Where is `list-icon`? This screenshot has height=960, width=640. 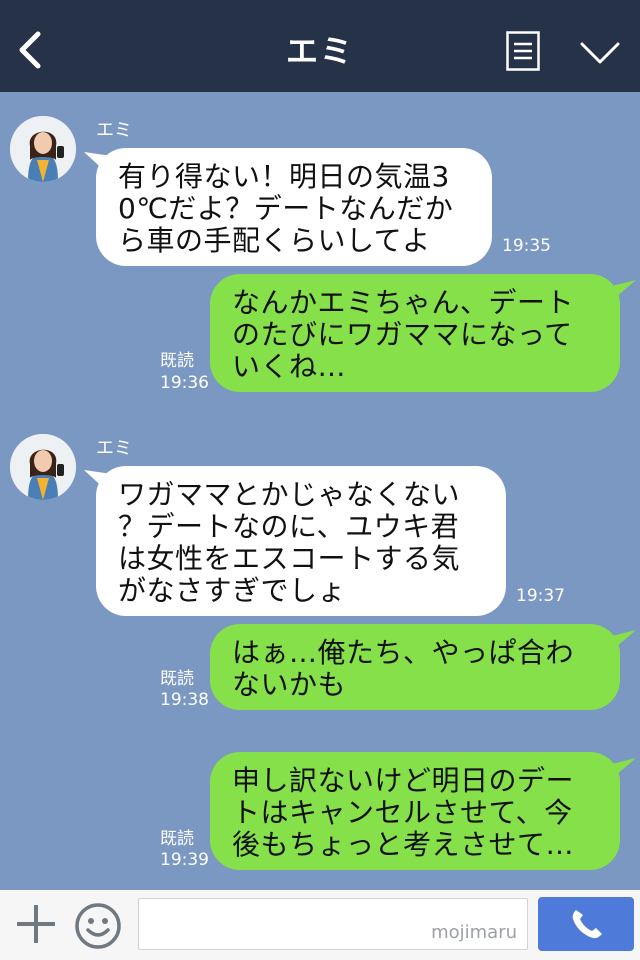
list-icon is located at coordinates (523, 51).